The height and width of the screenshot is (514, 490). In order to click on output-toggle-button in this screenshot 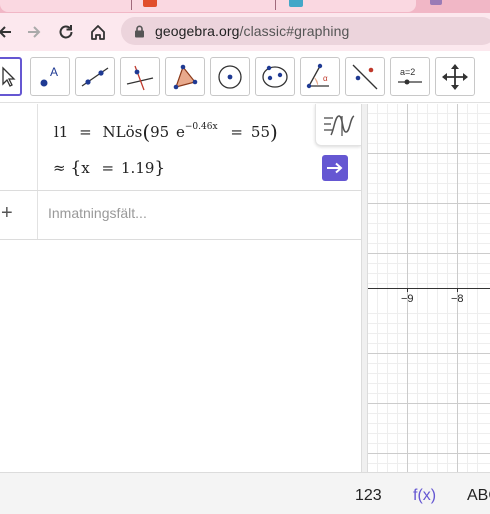, I will do `click(335, 168)`.